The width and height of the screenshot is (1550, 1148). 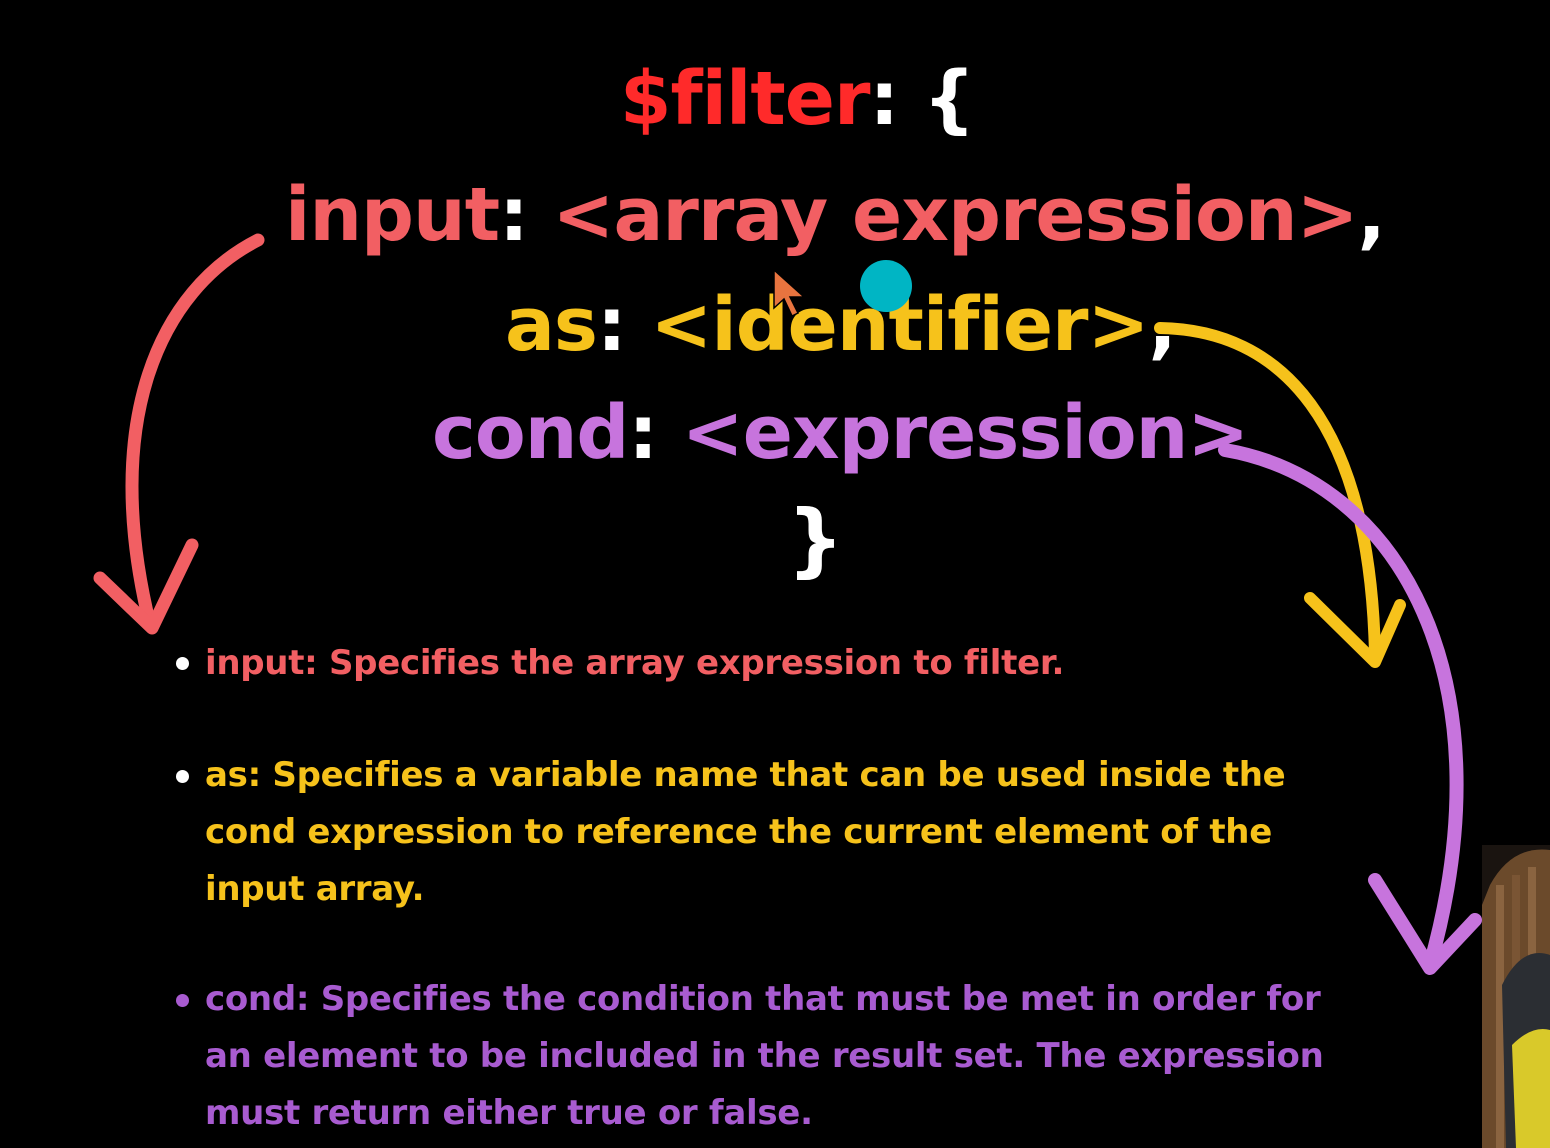 What do you see at coordinates (315, 889) in the screenshot?
I see `bullet-as-line-3: input array.` at bounding box center [315, 889].